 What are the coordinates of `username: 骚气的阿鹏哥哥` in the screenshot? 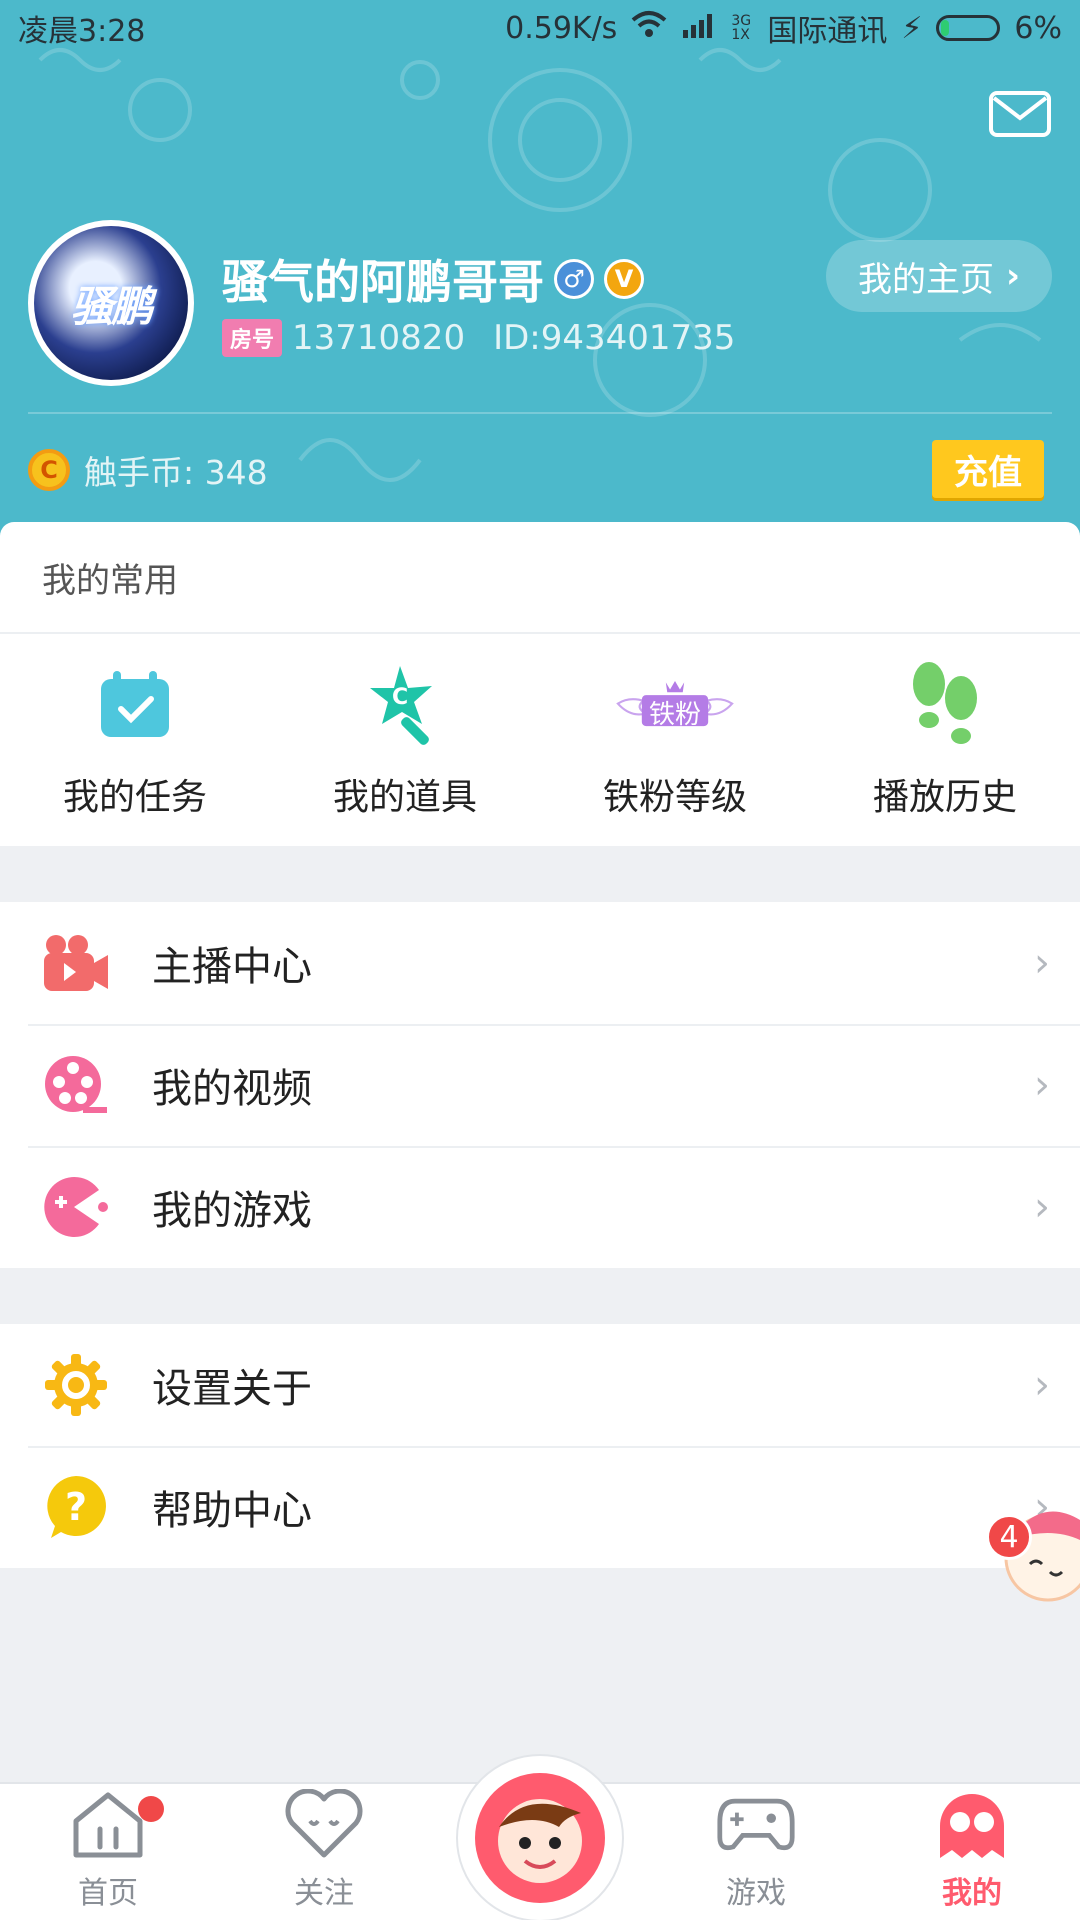 It's located at (383, 282).